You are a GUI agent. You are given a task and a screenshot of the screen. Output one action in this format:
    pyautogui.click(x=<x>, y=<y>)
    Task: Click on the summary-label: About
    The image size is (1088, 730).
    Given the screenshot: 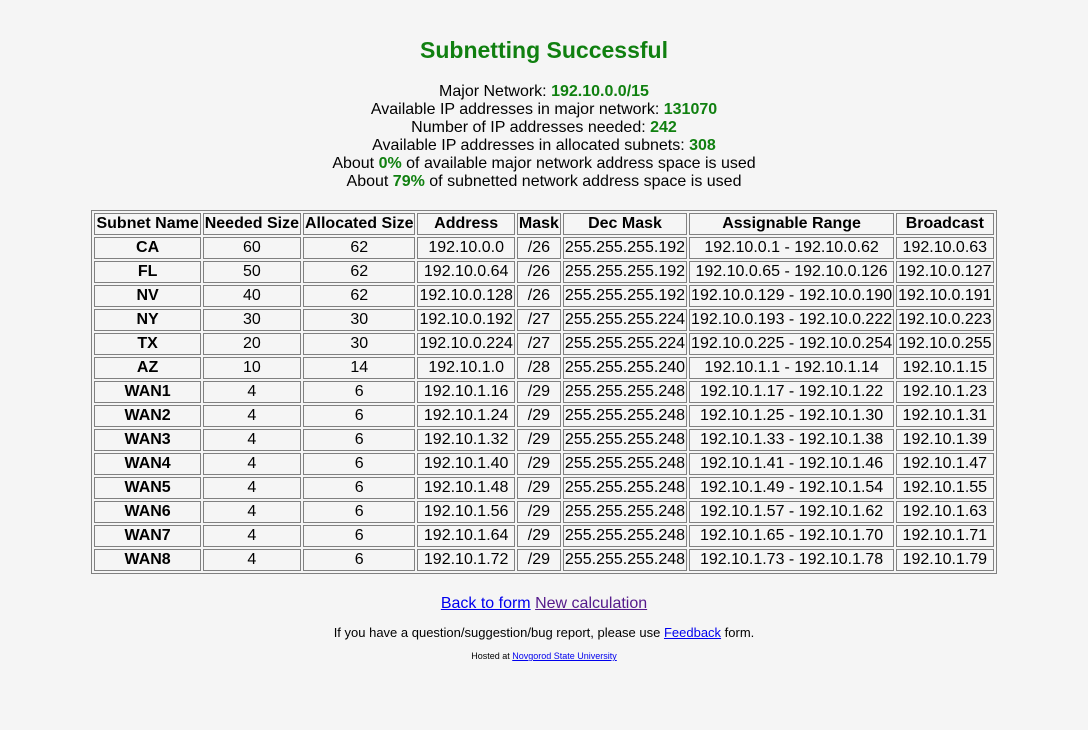 What is the action you would take?
    pyautogui.click(x=355, y=163)
    